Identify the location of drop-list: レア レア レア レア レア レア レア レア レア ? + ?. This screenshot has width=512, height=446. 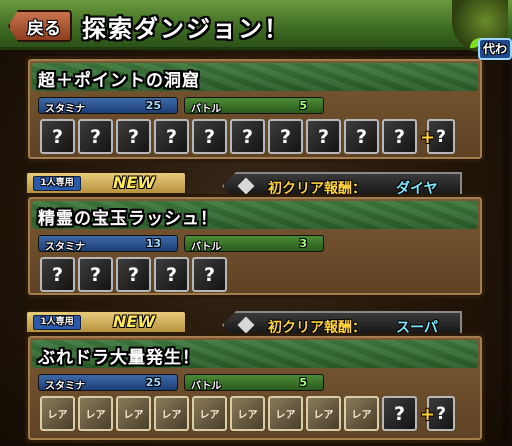
(247, 413).